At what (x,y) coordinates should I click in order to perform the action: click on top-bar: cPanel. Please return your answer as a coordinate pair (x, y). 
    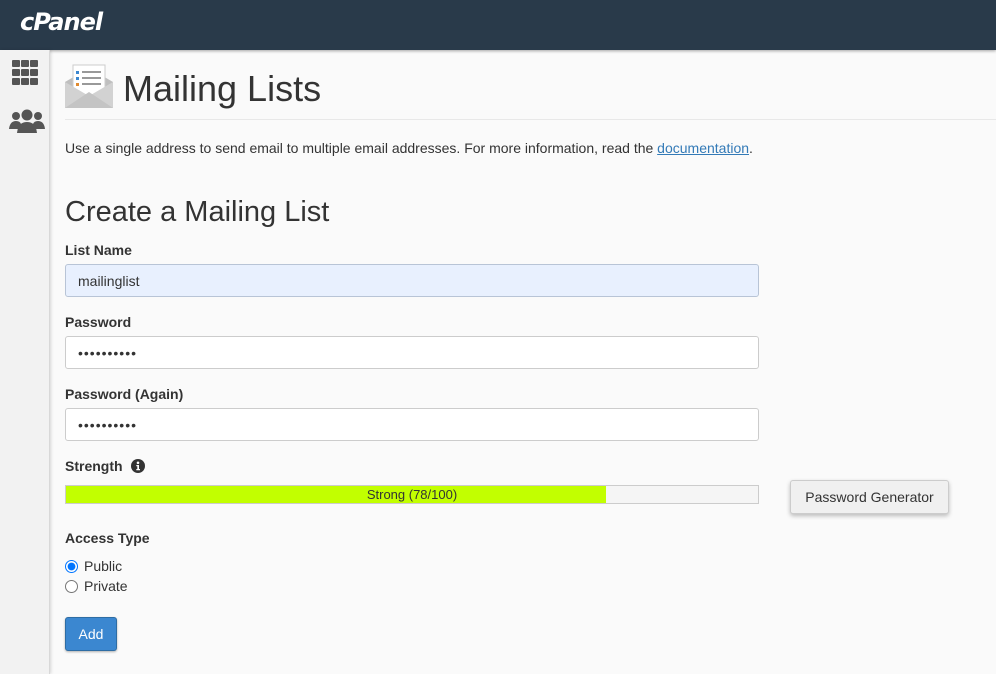
    Looking at the image, I should click on (498, 25).